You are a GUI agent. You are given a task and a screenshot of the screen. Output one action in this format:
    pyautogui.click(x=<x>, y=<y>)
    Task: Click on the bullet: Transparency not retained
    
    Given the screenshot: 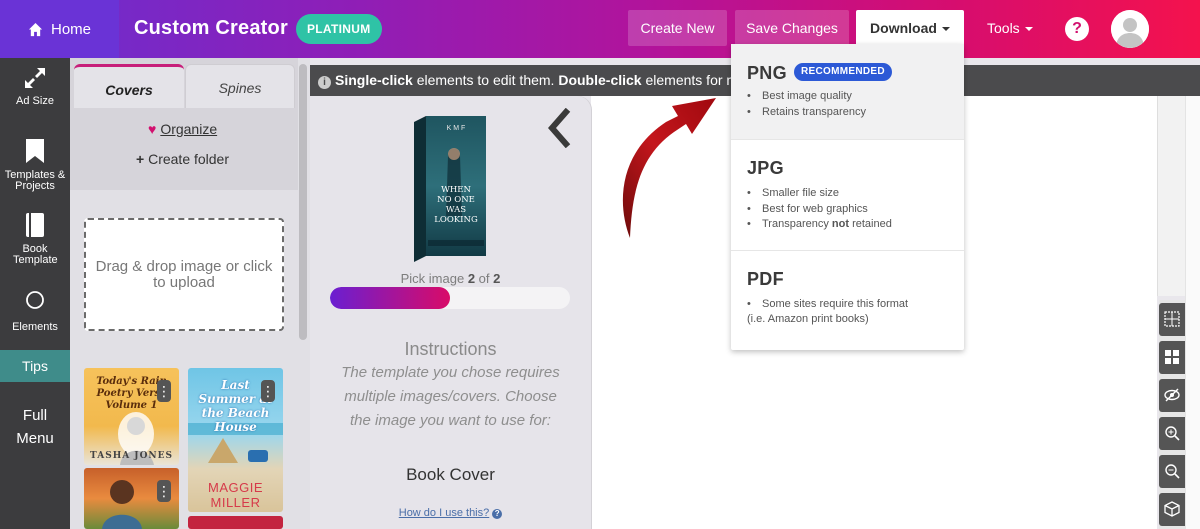 What is the action you would take?
    pyautogui.click(x=819, y=225)
    